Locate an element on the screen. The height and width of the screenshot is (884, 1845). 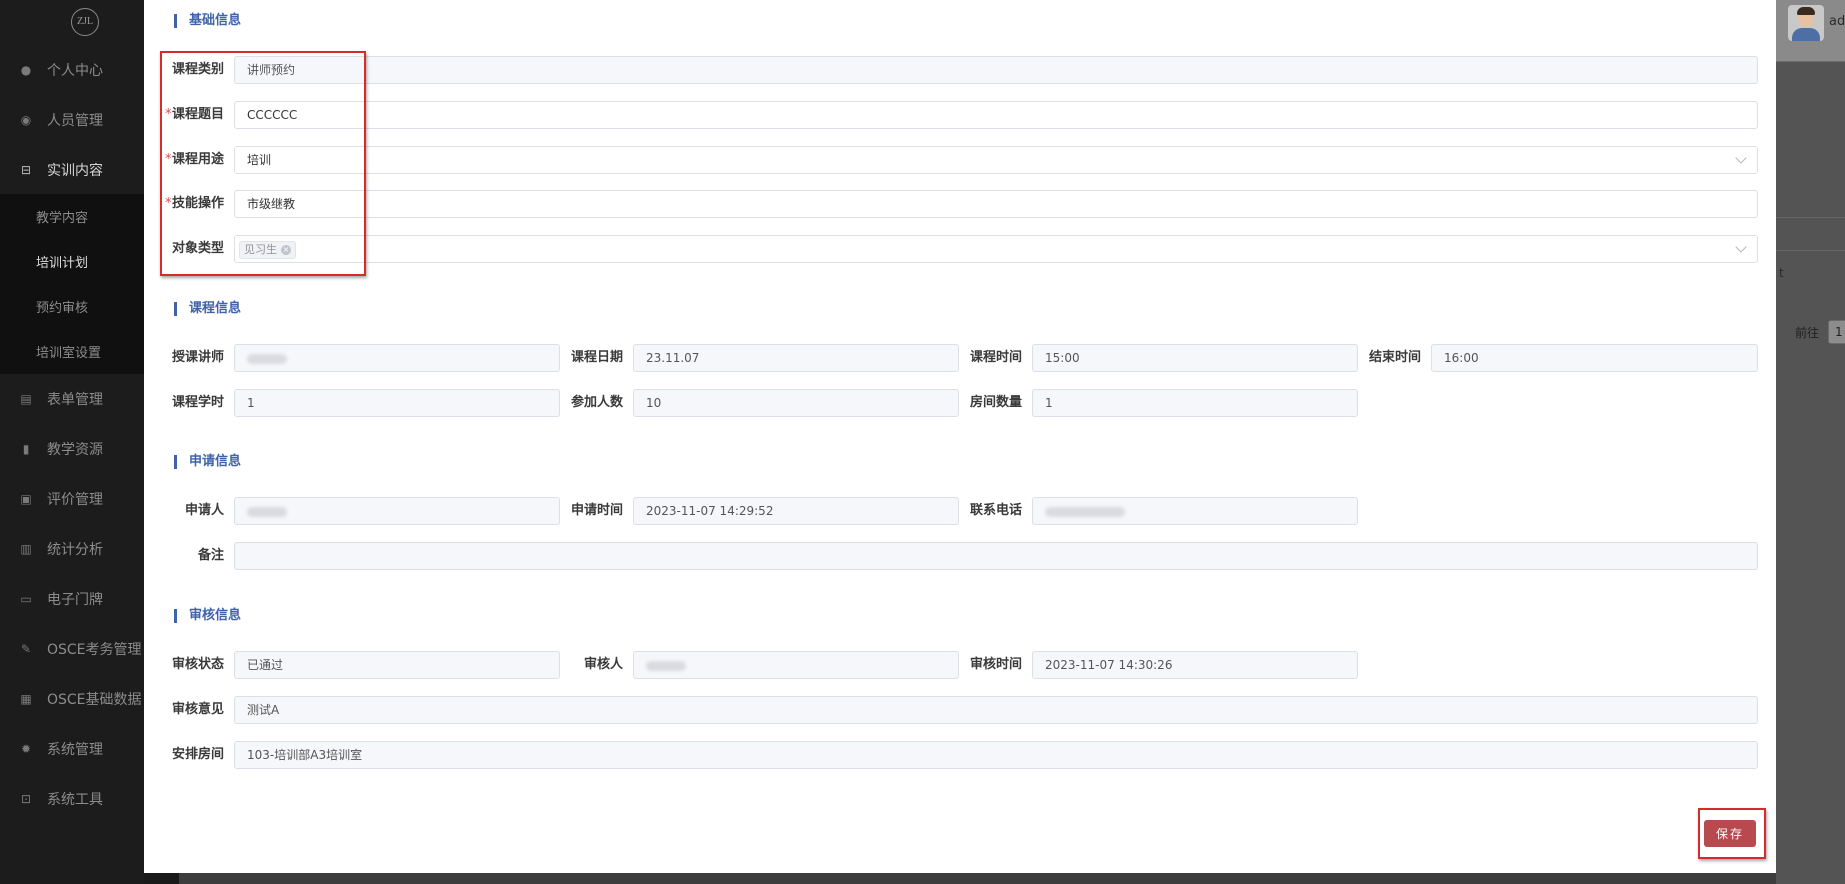
reviewer-field is located at coordinates (796, 665).